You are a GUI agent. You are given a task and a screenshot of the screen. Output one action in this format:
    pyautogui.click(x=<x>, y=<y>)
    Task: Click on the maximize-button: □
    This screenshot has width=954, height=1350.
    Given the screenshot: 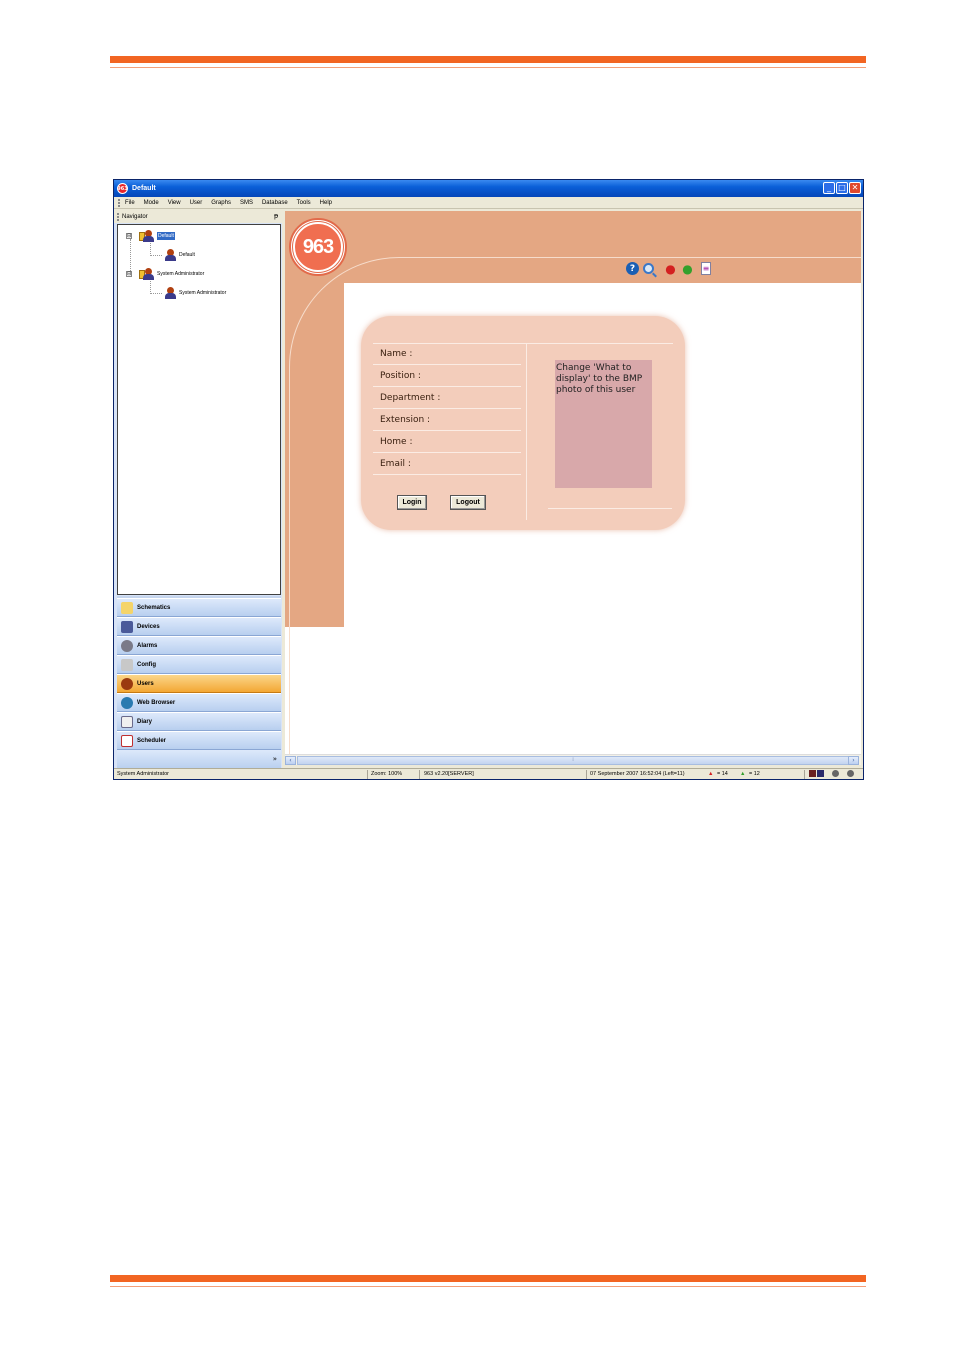 What is the action you would take?
    pyautogui.click(x=842, y=188)
    